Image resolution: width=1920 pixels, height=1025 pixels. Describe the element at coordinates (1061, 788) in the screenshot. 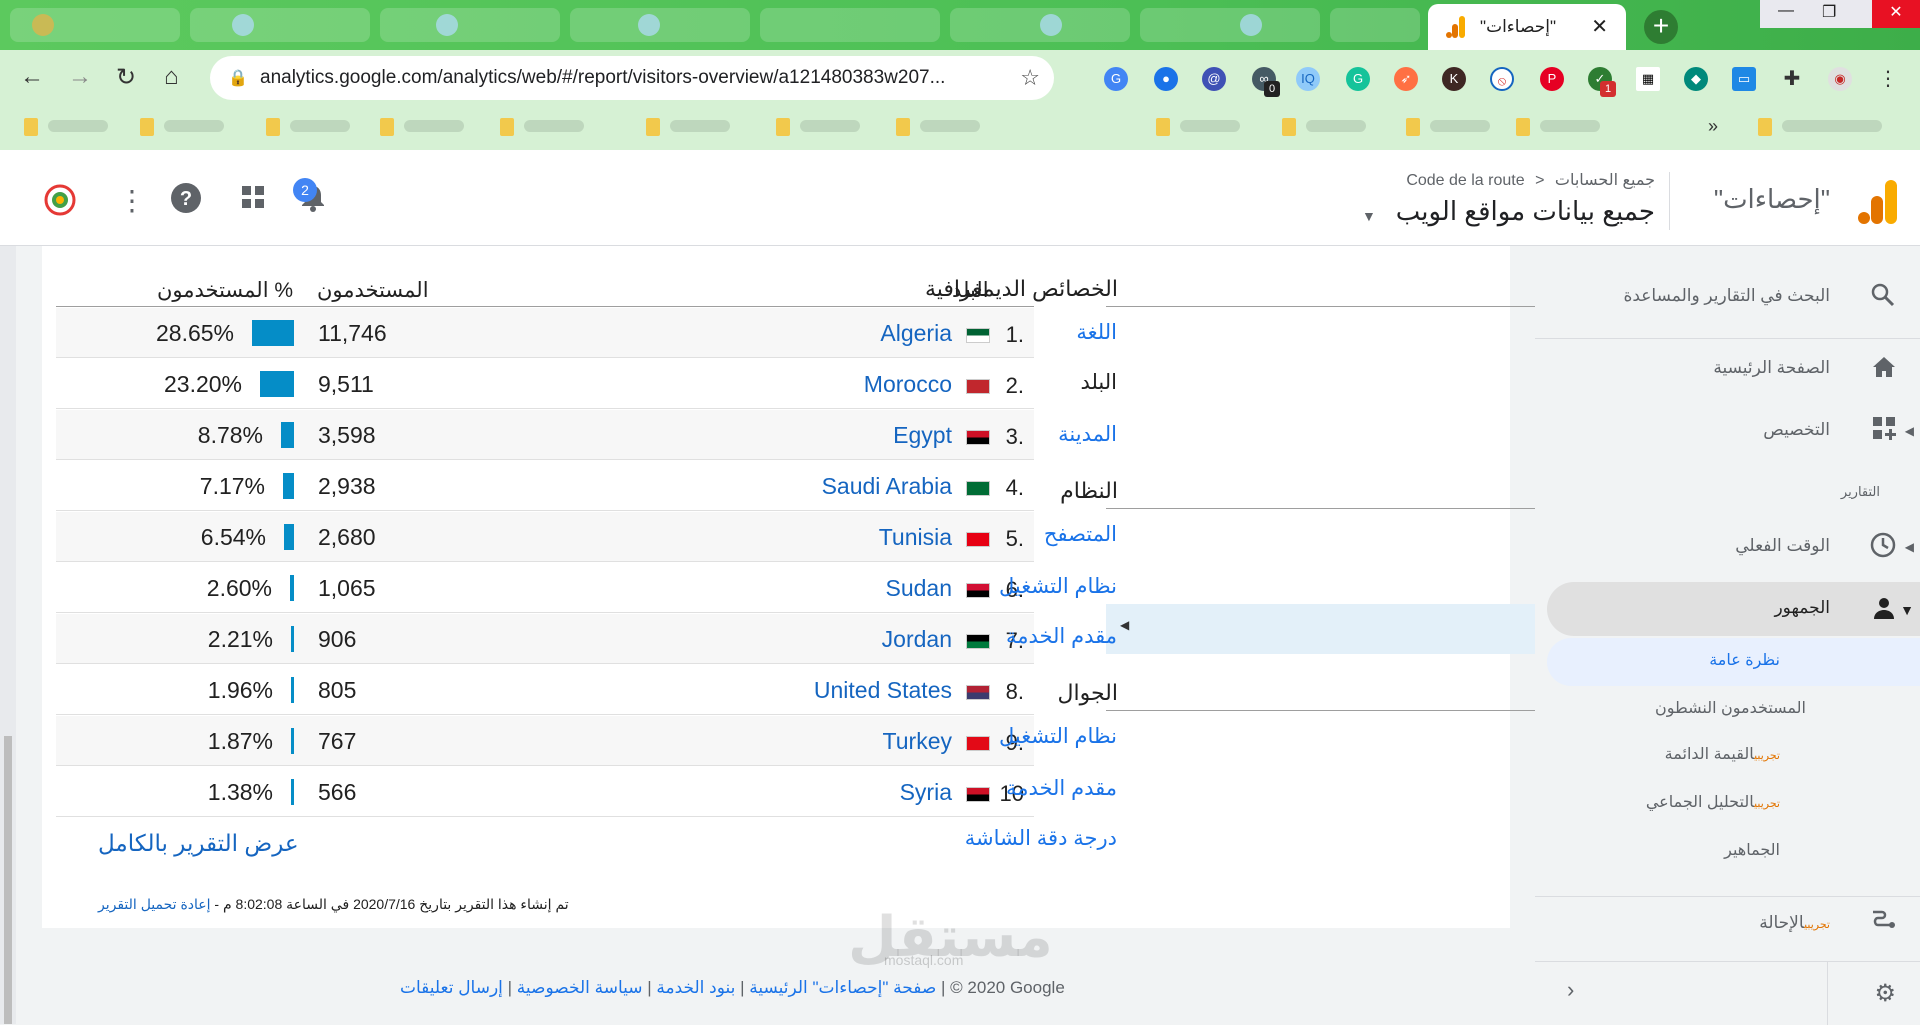

I see `dimension-mobile-provider: مقدم الخدمة` at that location.